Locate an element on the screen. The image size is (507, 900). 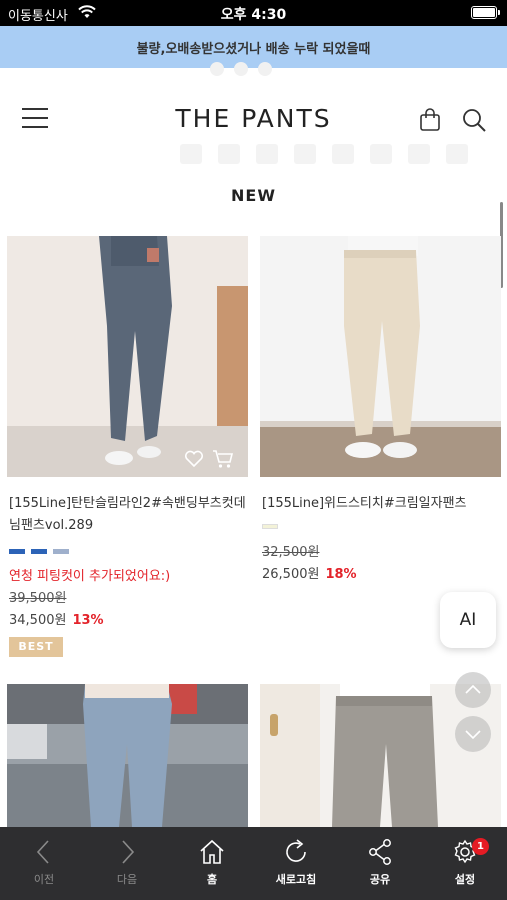
nav-forward-button: 다음 is located at coordinates (127, 863).